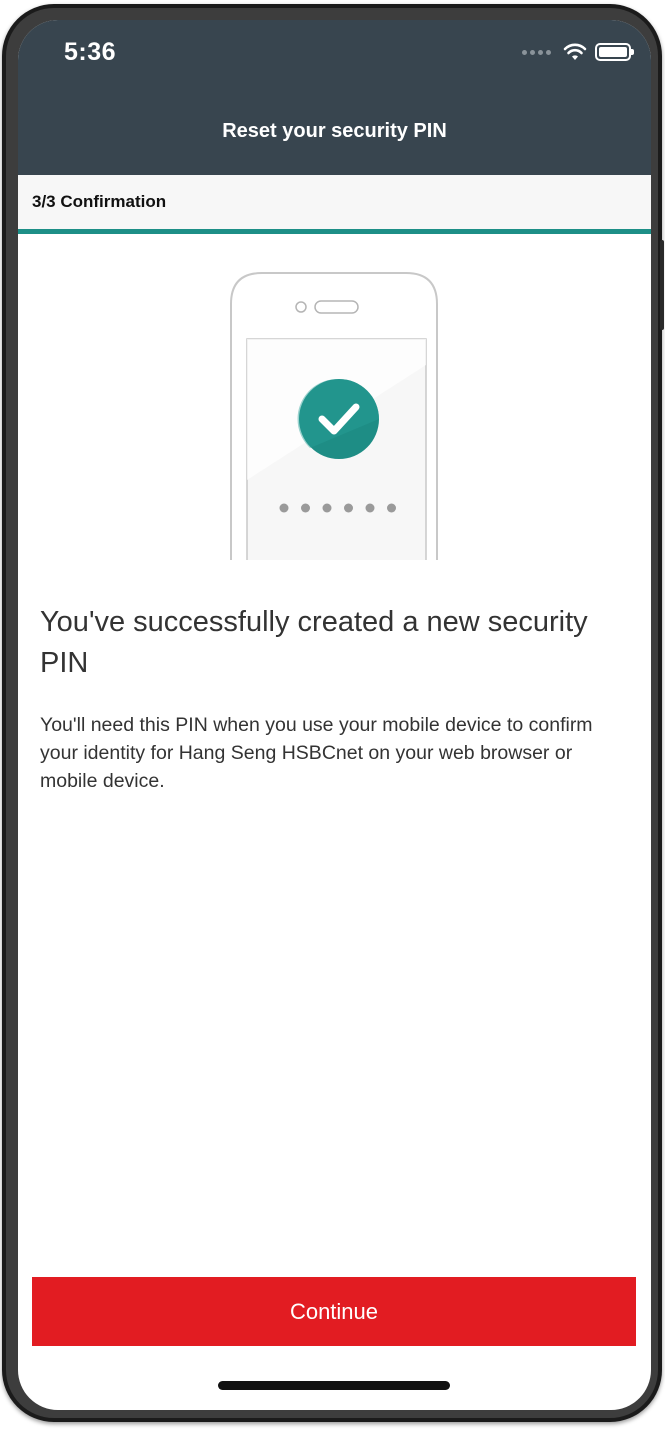  Describe the element at coordinates (334, 97) in the screenshot. I see `app-header: 5:36 Reset your security PIN` at that location.